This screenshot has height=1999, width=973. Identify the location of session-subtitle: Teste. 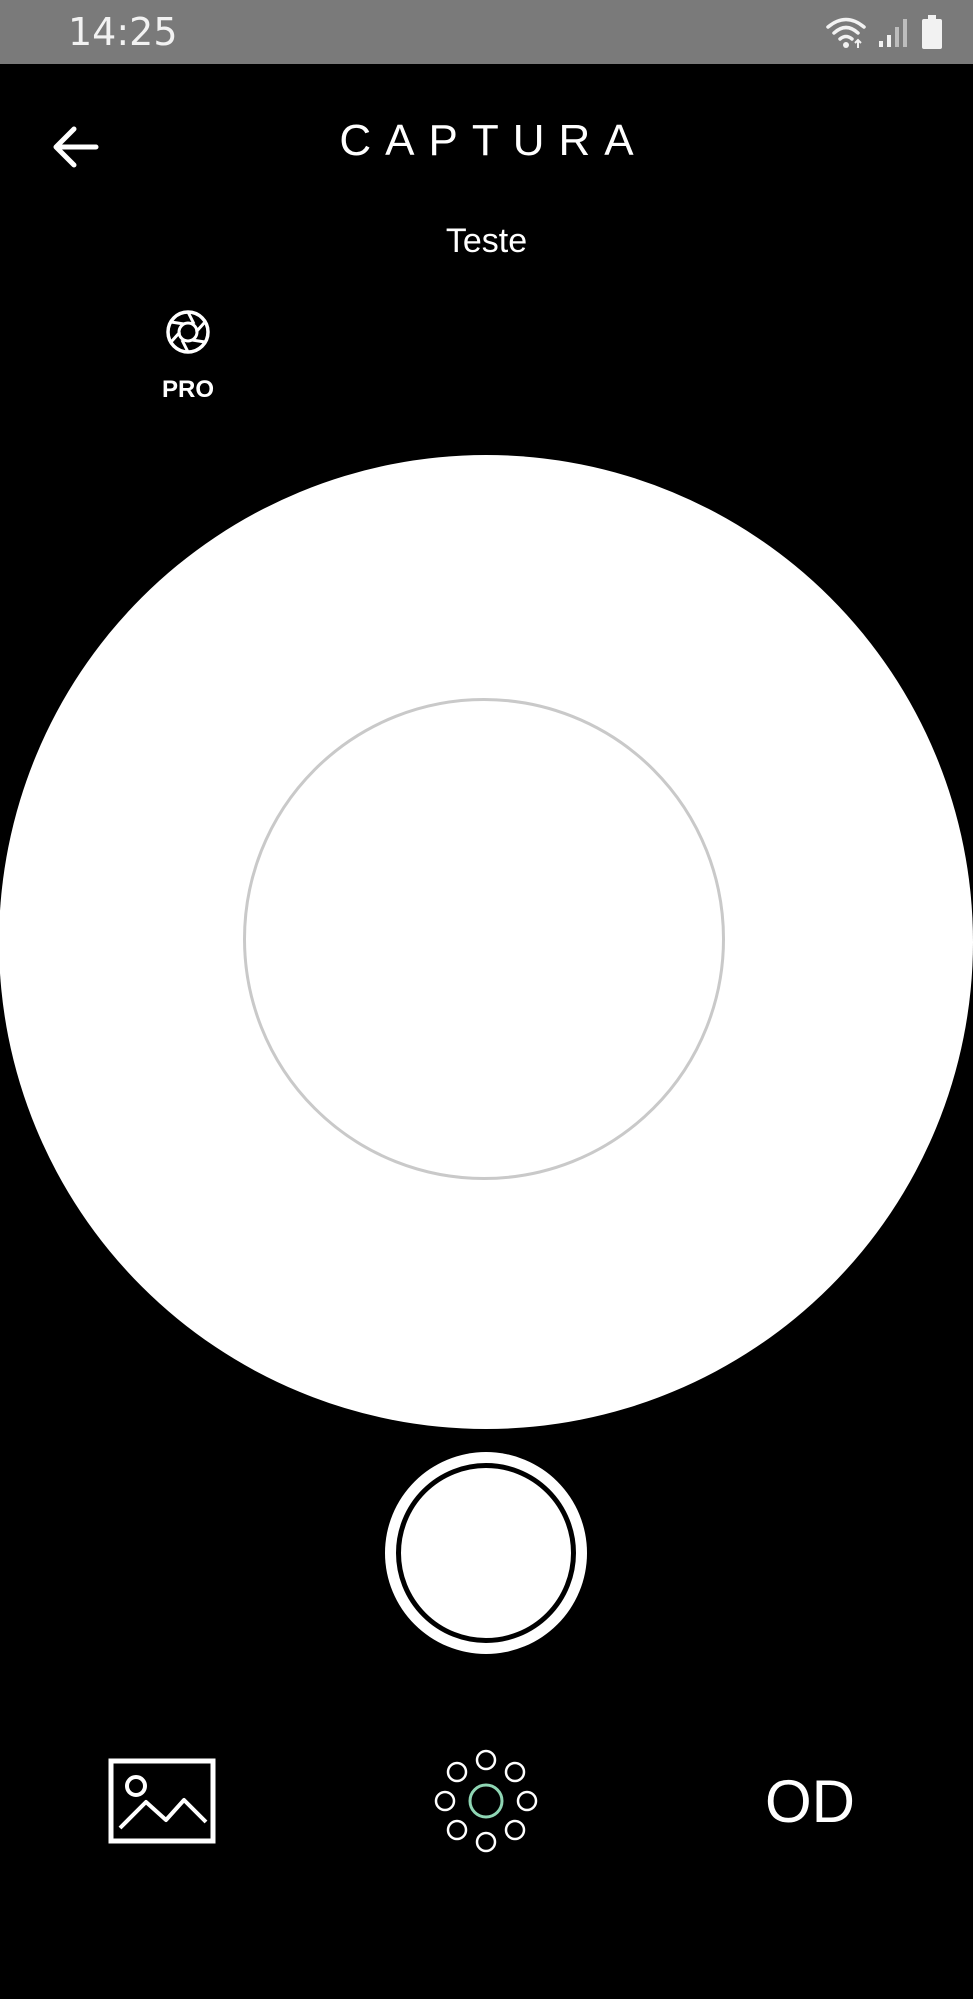
(486, 241).